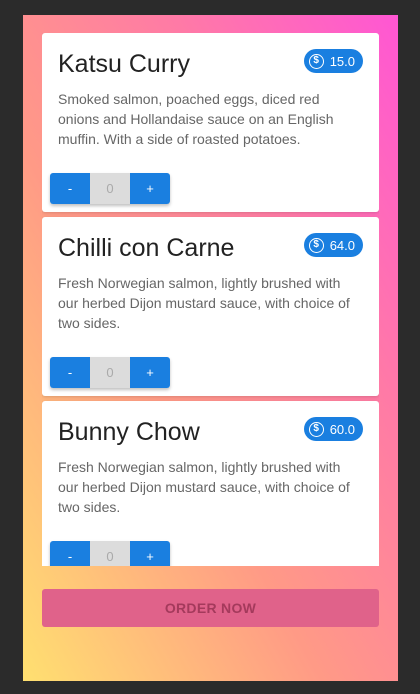 The image size is (420, 694). I want to click on price-badge: $ 64.0, so click(333, 245).